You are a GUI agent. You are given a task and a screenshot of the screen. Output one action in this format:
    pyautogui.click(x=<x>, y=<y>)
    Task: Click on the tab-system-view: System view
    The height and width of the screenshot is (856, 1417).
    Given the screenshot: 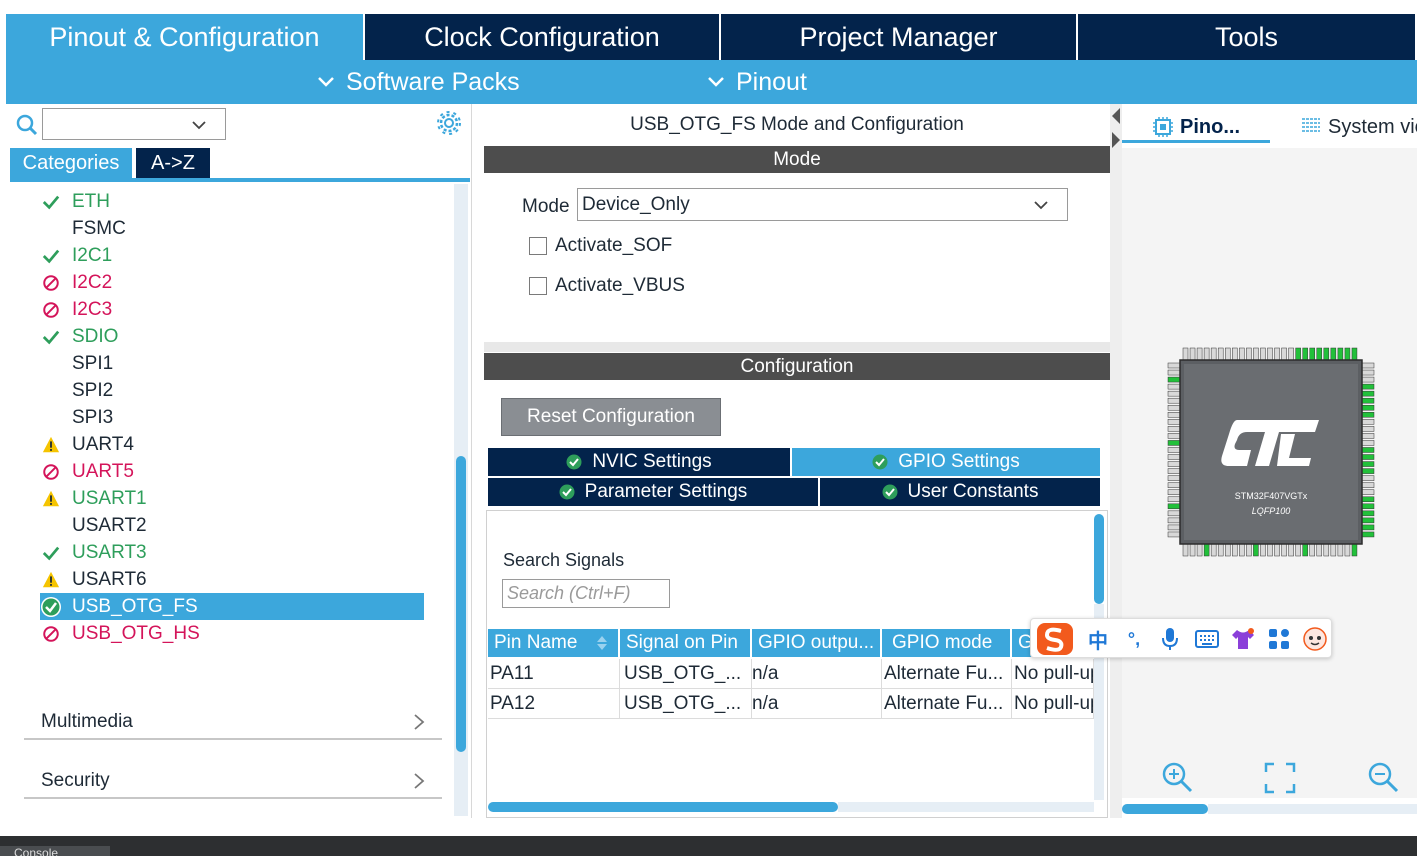 What is the action you would take?
    pyautogui.click(x=1358, y=127)
    